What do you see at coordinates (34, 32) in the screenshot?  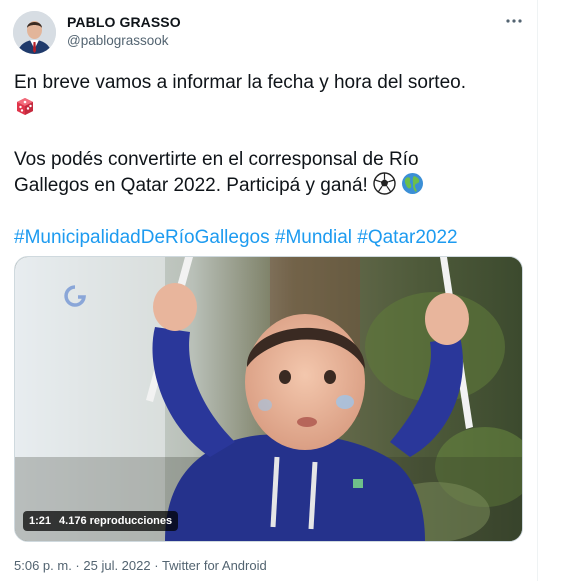 I see `avatar` at bounding box center [34, 32].